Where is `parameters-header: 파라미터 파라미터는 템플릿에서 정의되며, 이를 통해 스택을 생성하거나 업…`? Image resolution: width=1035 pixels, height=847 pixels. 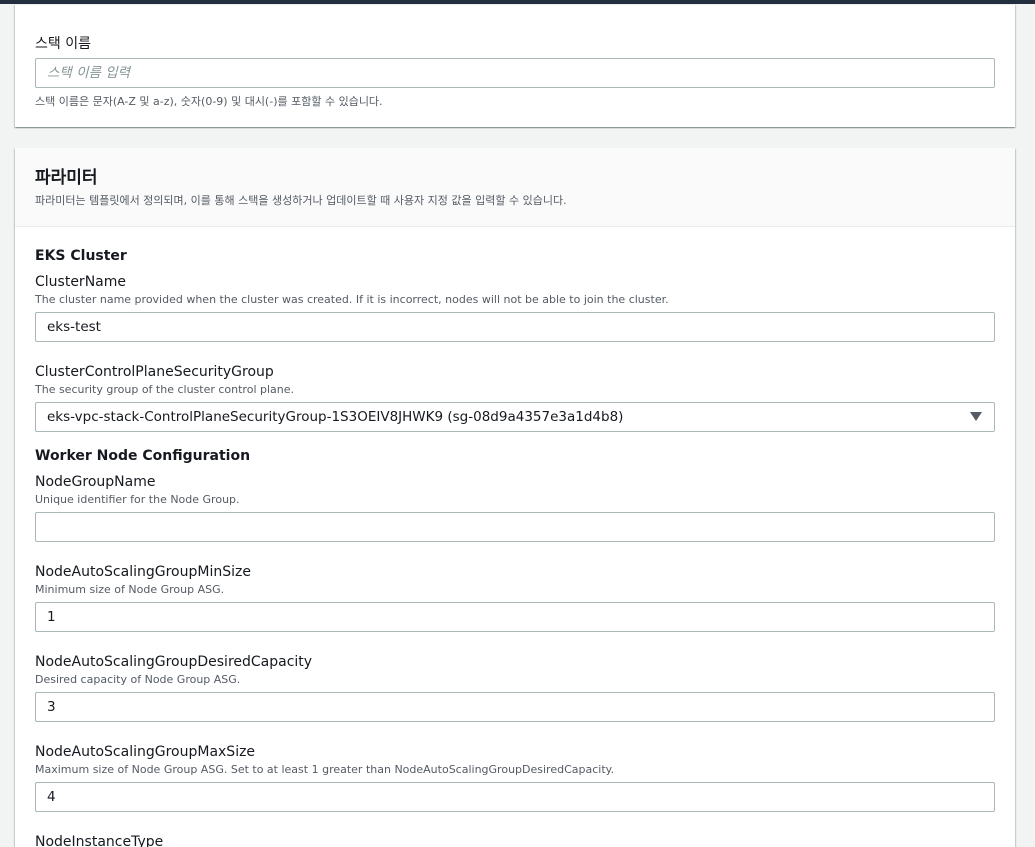
parameters-header: 파라미터 파라미터는 템플릿에서 정의되며, 이를 통해 스택을 생성하거나 업… is located at coordinates (515, 187).